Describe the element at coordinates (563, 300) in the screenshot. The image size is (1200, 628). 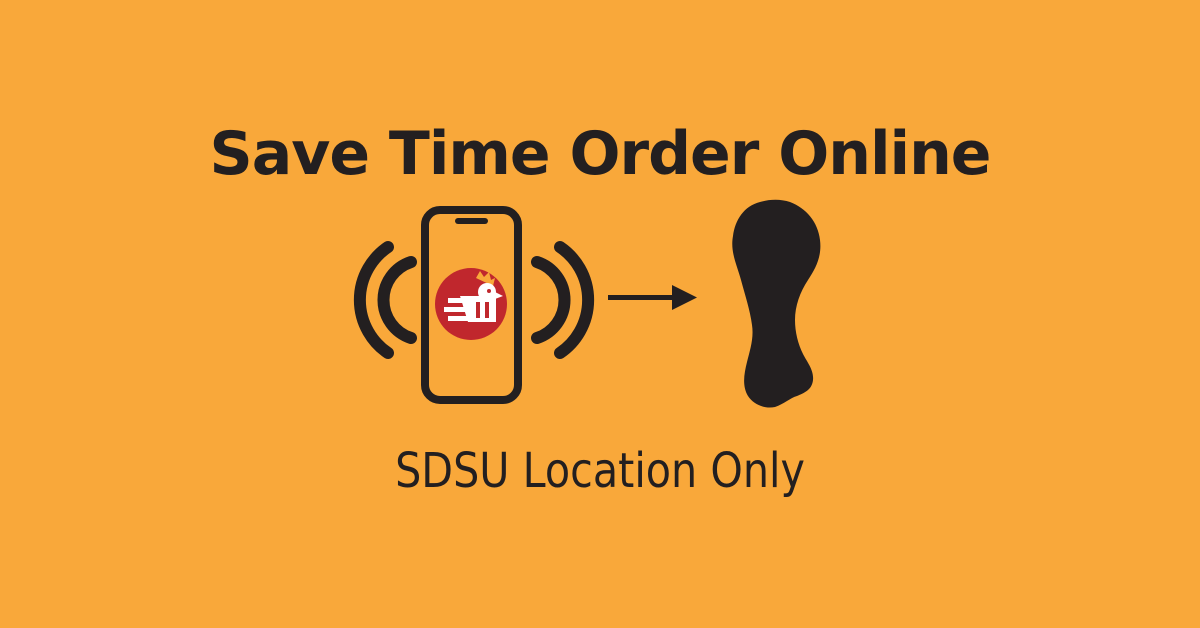
I see `right-vibration-waves-icon` at that location.